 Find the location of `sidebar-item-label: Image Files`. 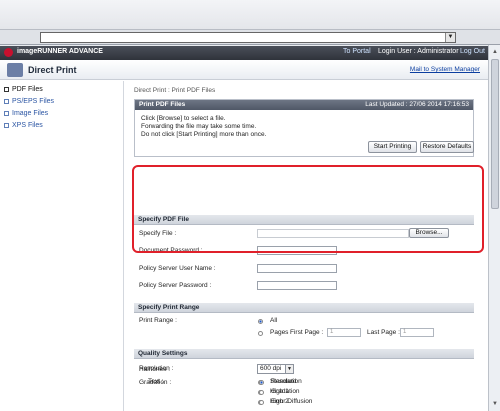

sidebar-item-label: Image Files is located at coordinates (30, 113).